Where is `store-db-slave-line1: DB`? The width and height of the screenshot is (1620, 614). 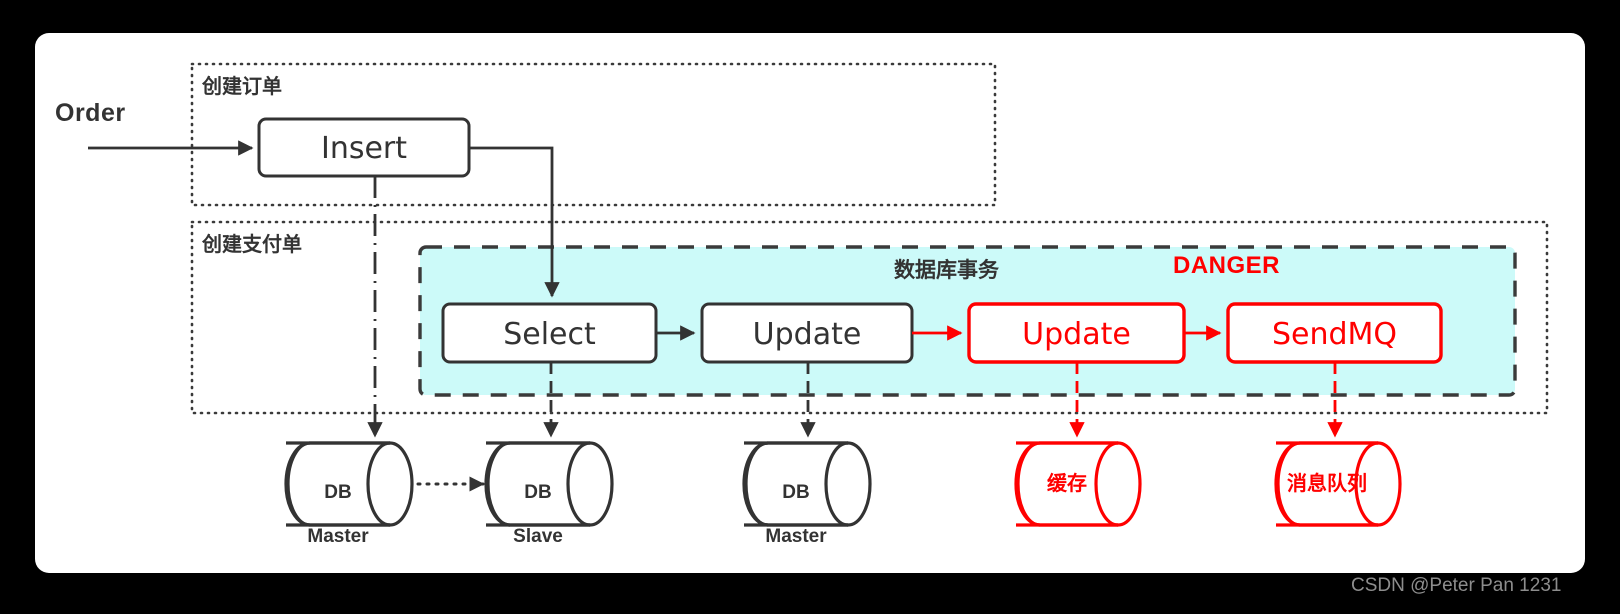
store-db-slave-line1: DB is located at coordinates (538, 492).